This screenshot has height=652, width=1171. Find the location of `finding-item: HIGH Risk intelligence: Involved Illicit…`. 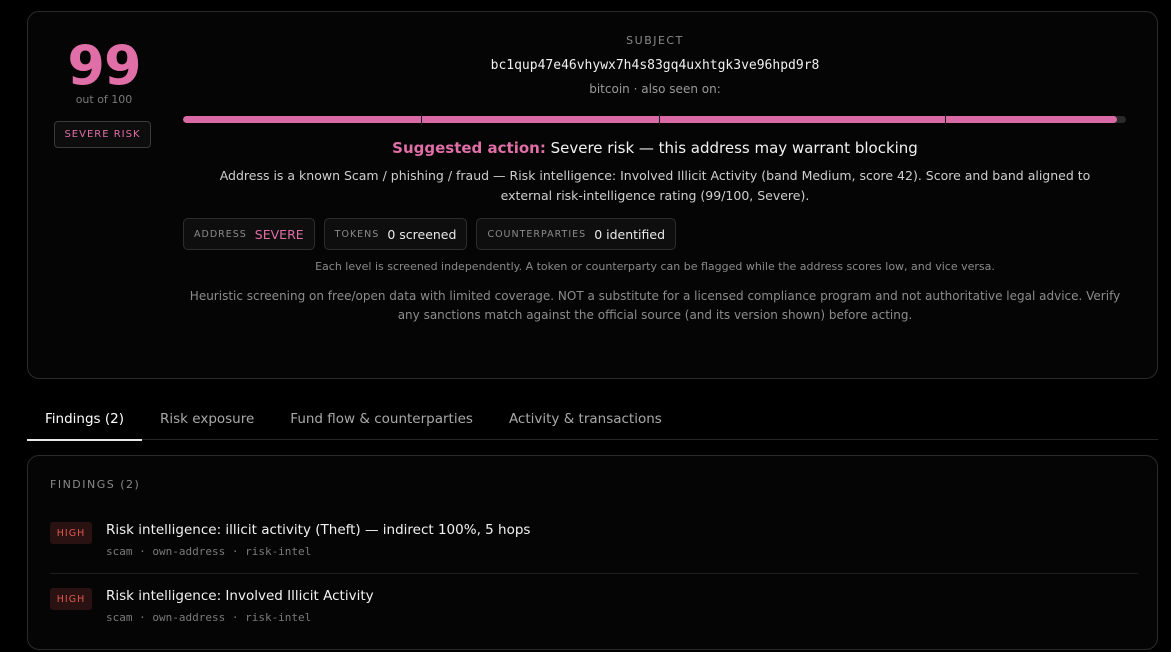

finding-item: HIGH Risk intelligence: Involved Illicit… is located at coordinates (594, 612).